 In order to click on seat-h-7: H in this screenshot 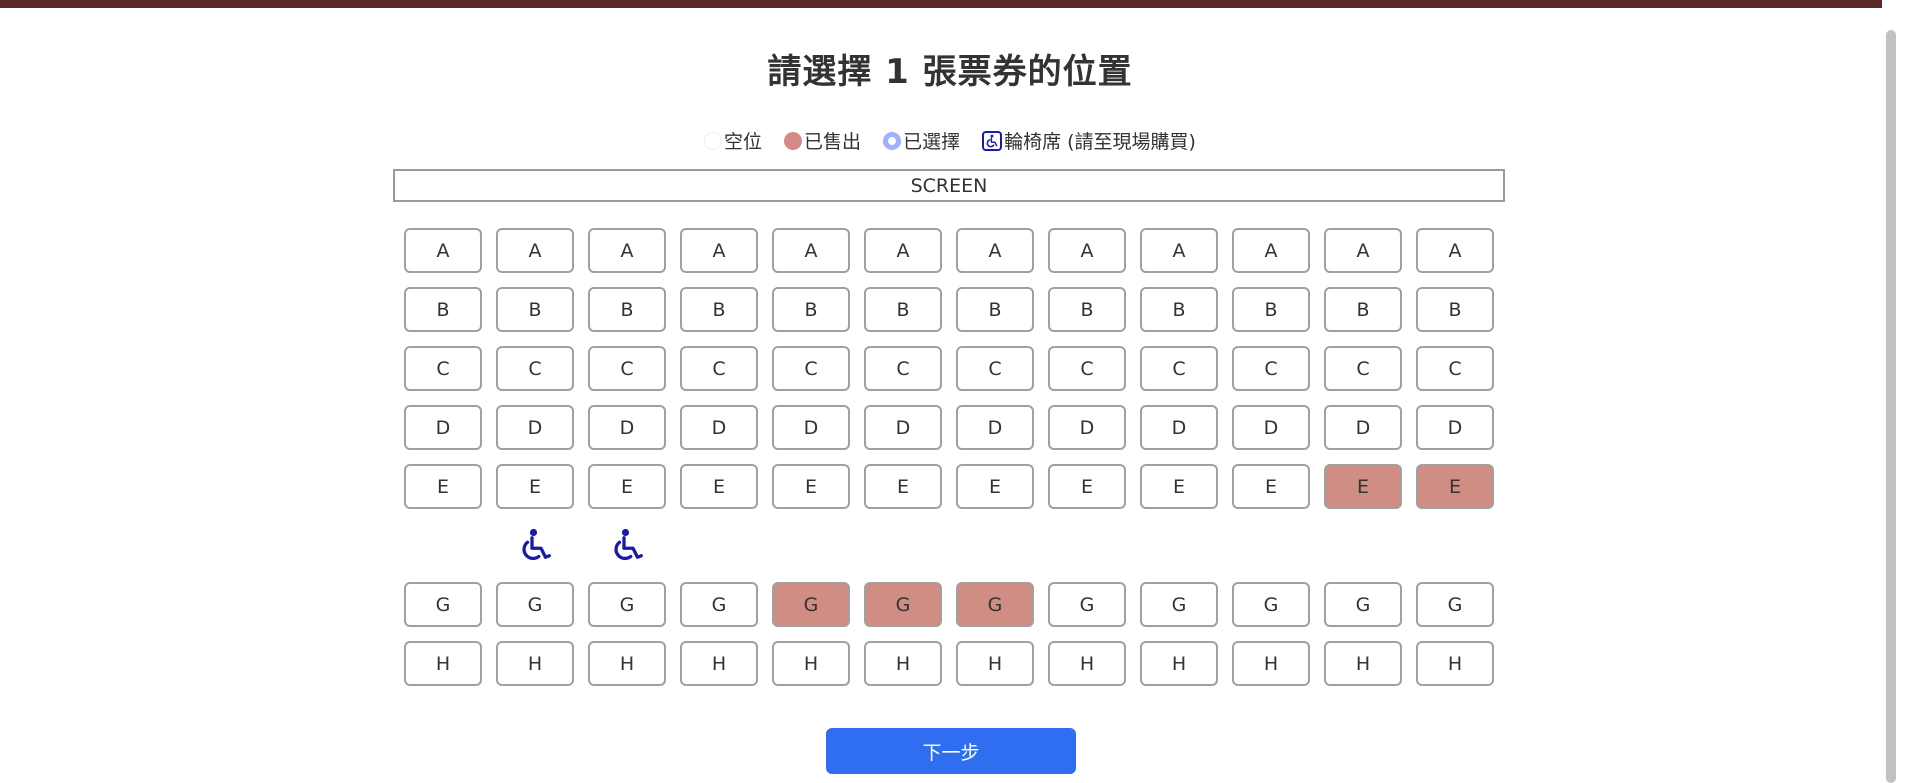, I will do `click(995, 663)`.